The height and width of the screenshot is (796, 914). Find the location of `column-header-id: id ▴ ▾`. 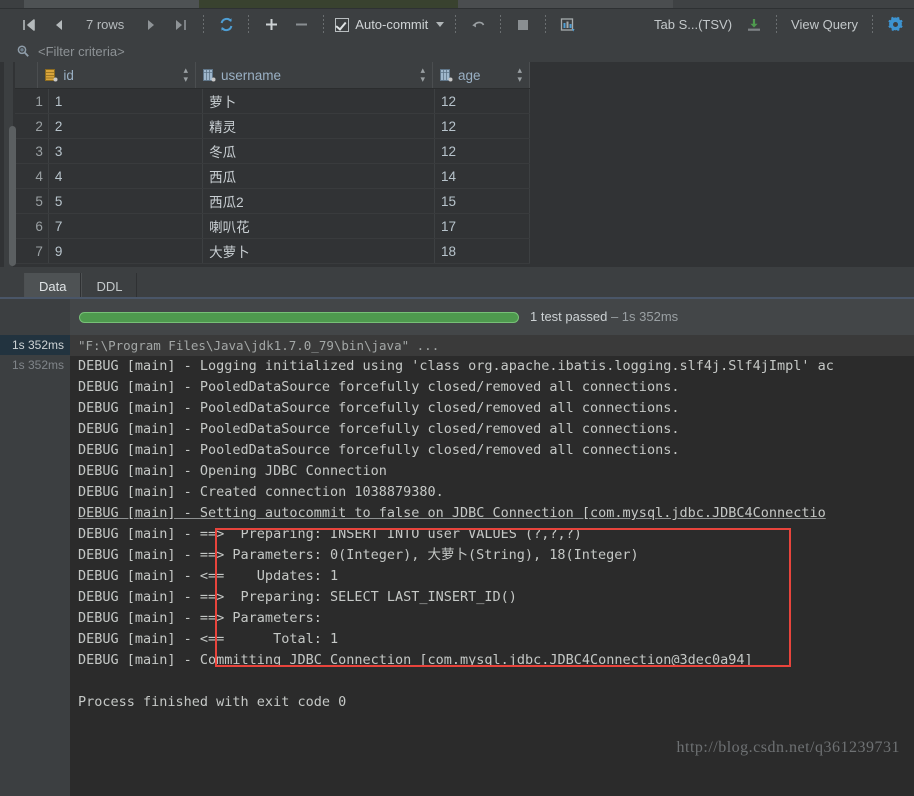

column-header-id: id ▴ ▾ is located at coordinates (117, 75).